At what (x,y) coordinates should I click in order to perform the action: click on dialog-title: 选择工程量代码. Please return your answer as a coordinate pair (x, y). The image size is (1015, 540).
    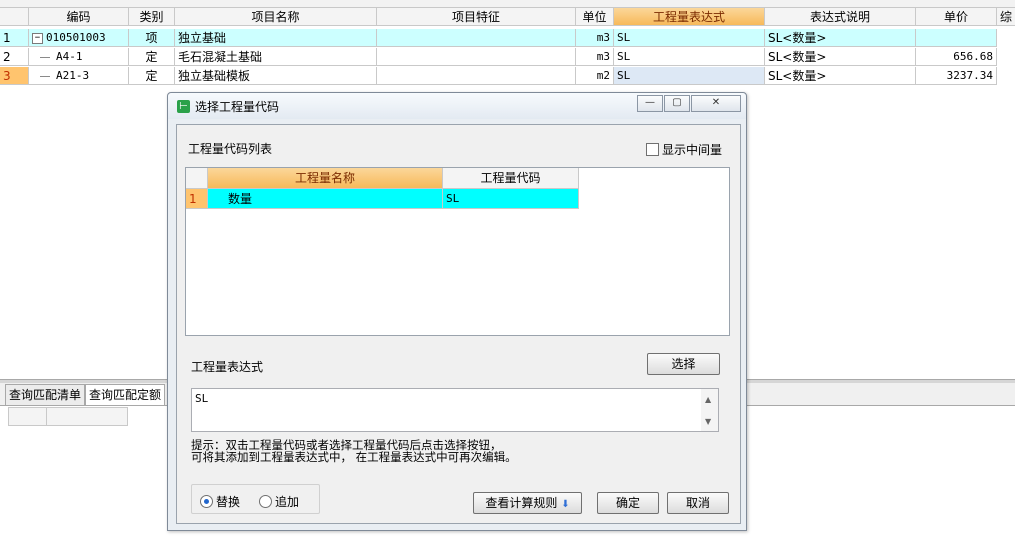
    Looking at the image, I should click on (237, 107).